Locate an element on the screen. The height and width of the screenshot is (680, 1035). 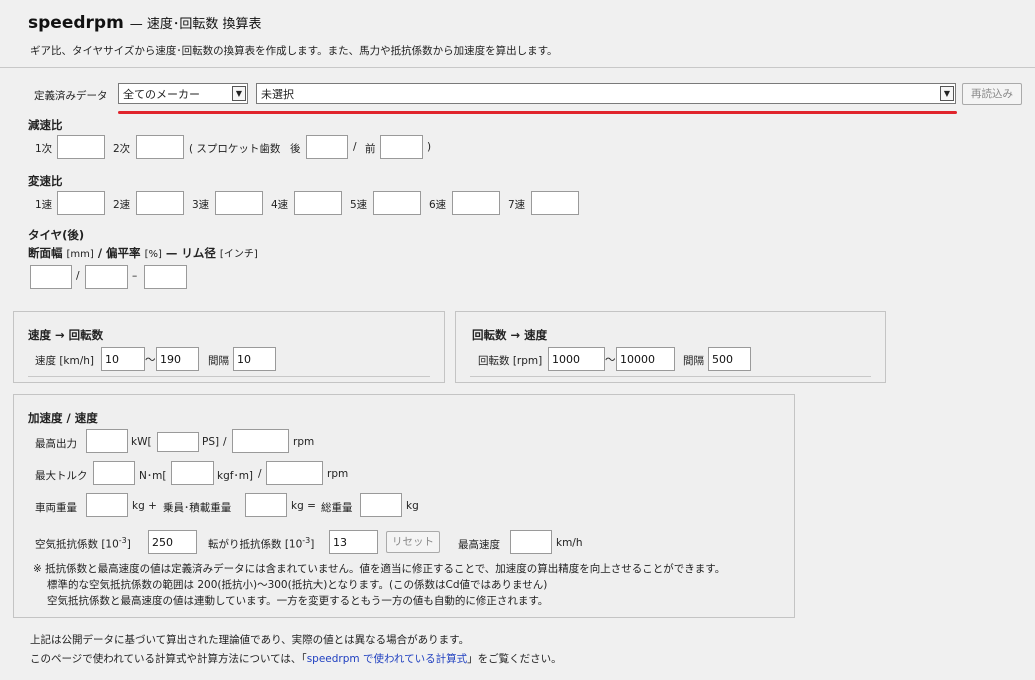
tire-sep-2: — is located at coordinates (171, 253).